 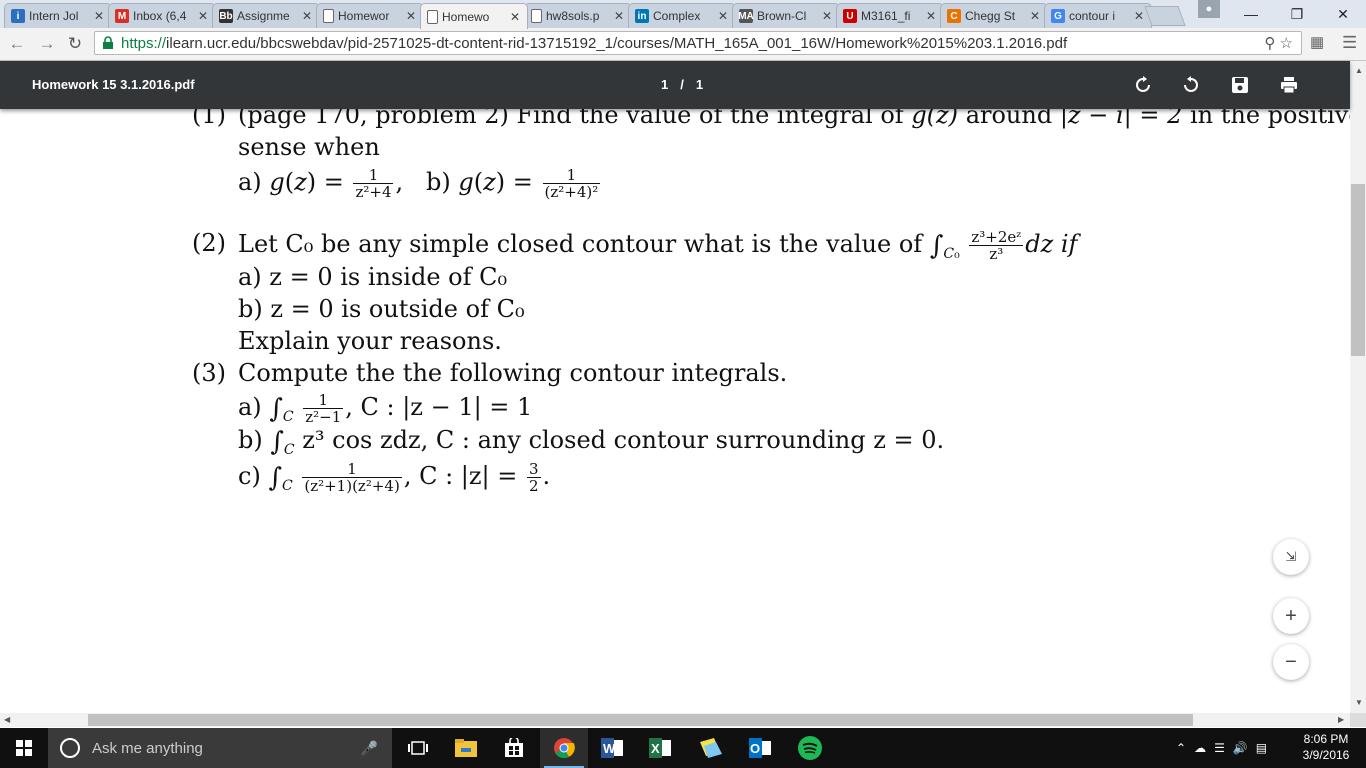 I want to click on tab-7: in Complex ✕, so click(x=682, y=15).